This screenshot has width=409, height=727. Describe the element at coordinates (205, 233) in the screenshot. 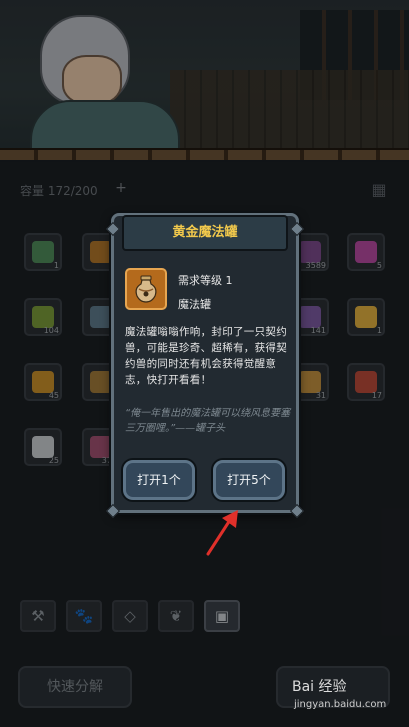

I see `dialog-title: 黄金魔法罐` at that location.